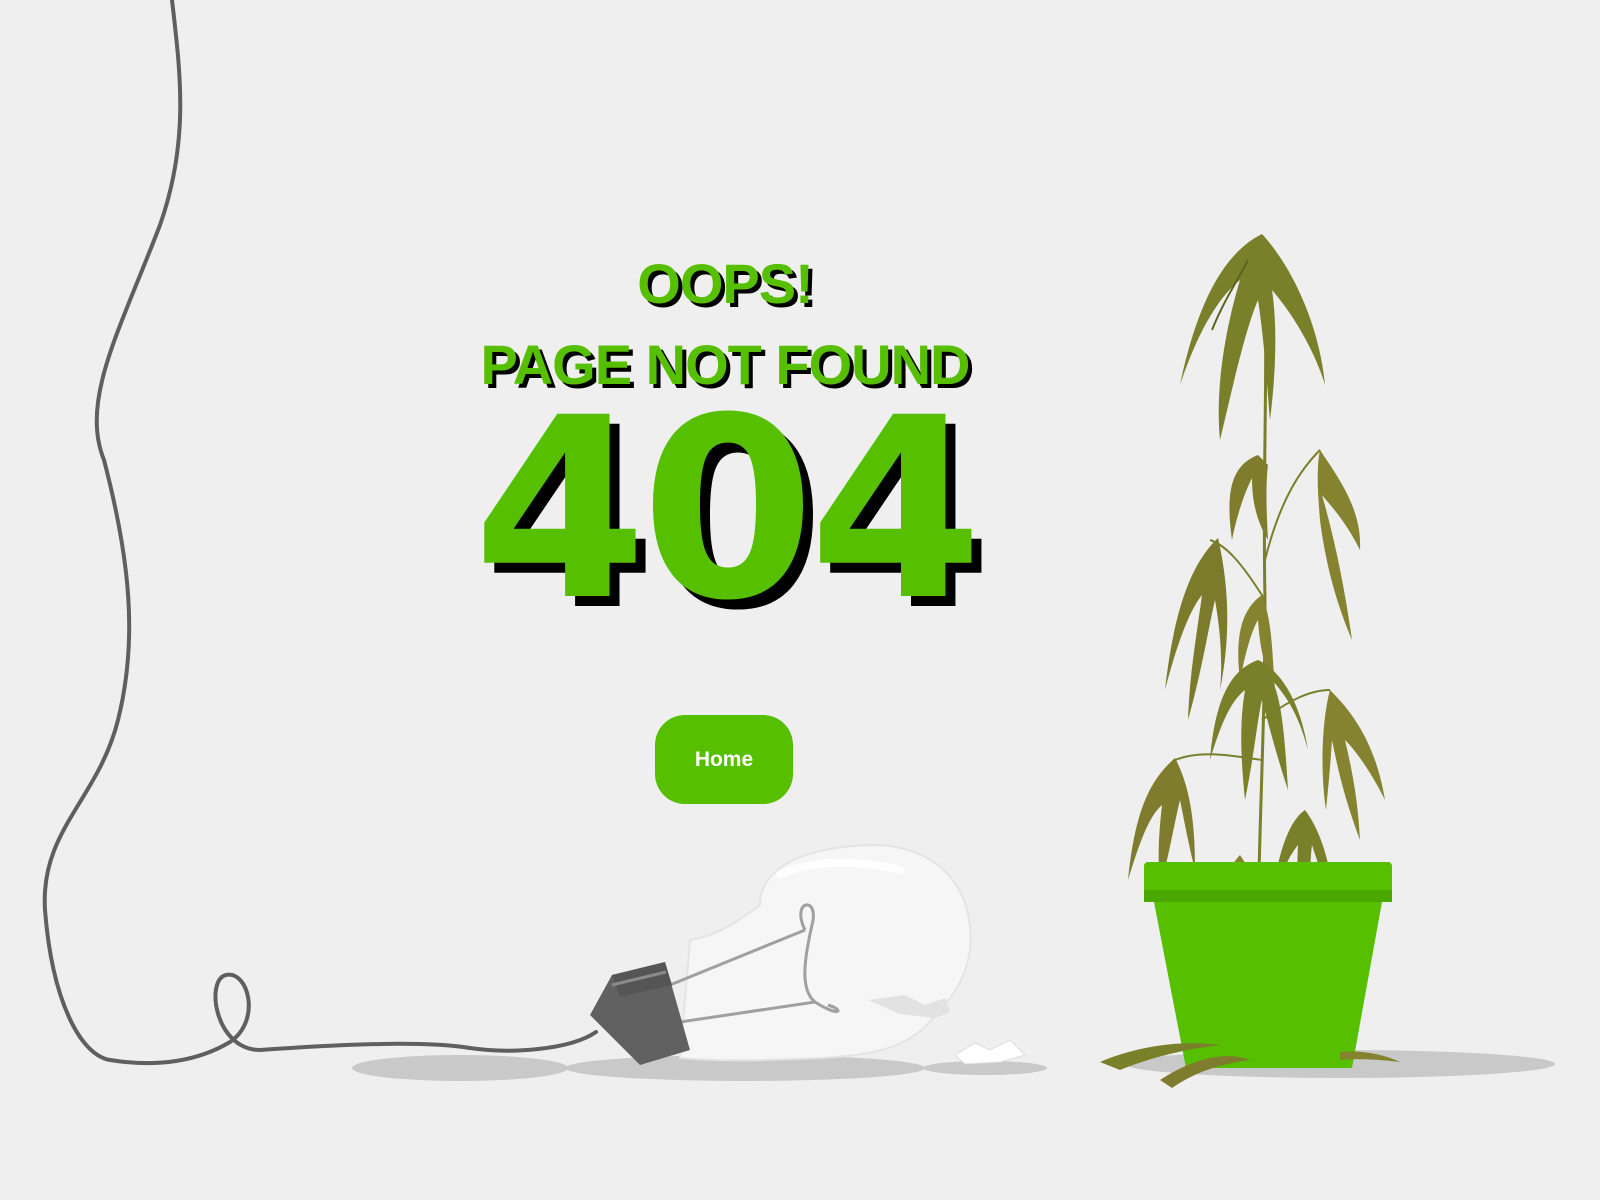  I want to click on wilted-potted-plant-icon, so click(1250, 661).